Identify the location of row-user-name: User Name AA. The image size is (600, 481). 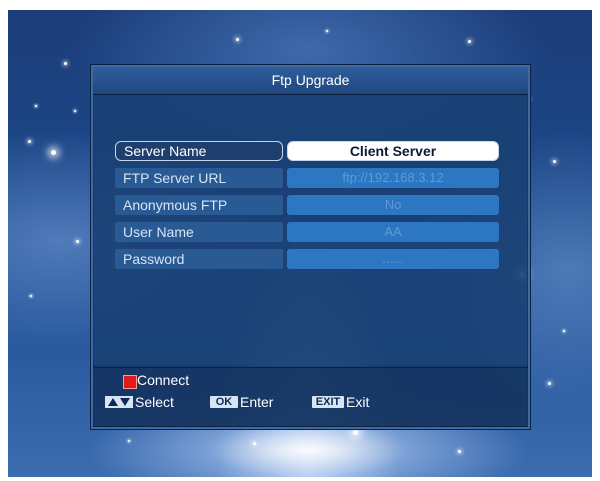
(307, 232).